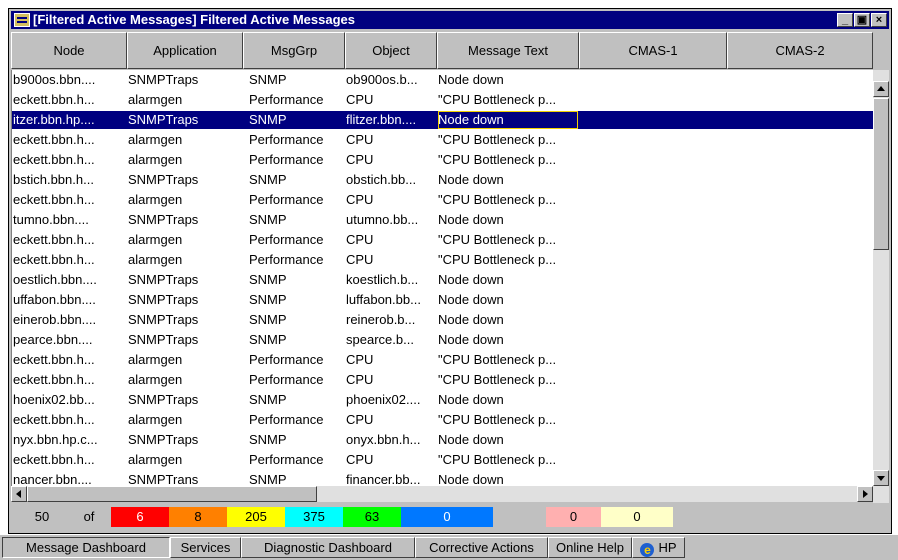  Describe the element at coordinates (647, 550) in the screenshot. I see `internet-explorer-icon: e` at that location.